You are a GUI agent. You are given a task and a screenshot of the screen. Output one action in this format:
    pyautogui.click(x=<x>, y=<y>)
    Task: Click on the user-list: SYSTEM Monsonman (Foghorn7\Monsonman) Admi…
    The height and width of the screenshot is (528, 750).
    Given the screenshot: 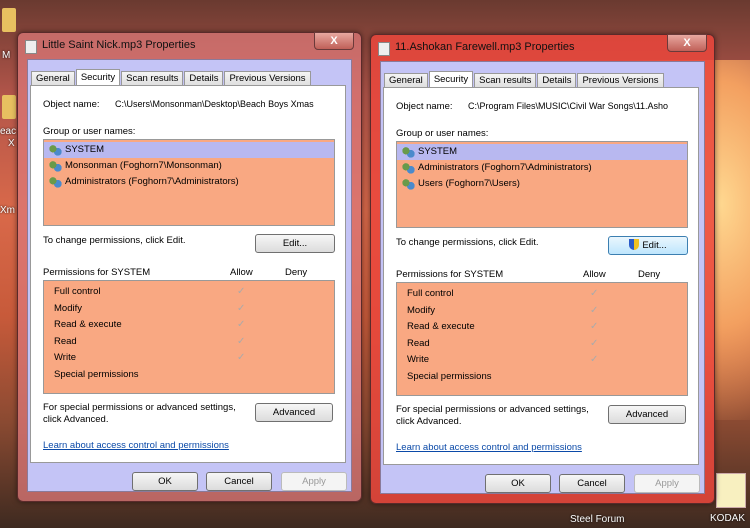 What is the action you would take?
    pyautogui.click(x=189, y=182)
    